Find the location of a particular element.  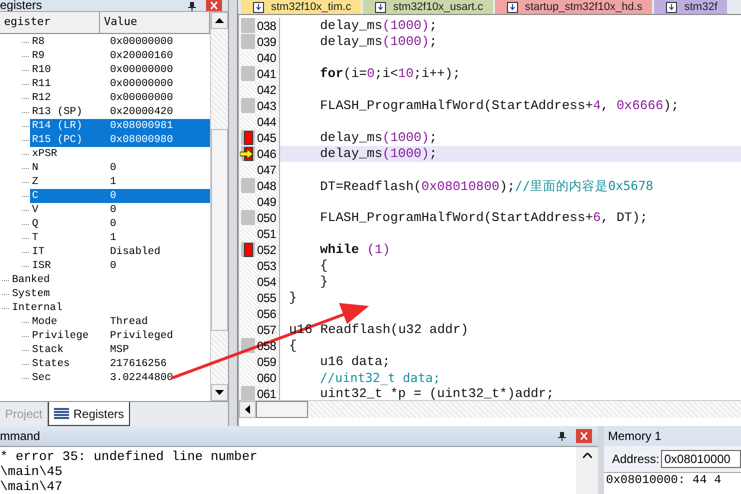

code-line: FLASH_ProgramHalfWord(StartAddress+6, DT); is located at coordinates (483, 218).